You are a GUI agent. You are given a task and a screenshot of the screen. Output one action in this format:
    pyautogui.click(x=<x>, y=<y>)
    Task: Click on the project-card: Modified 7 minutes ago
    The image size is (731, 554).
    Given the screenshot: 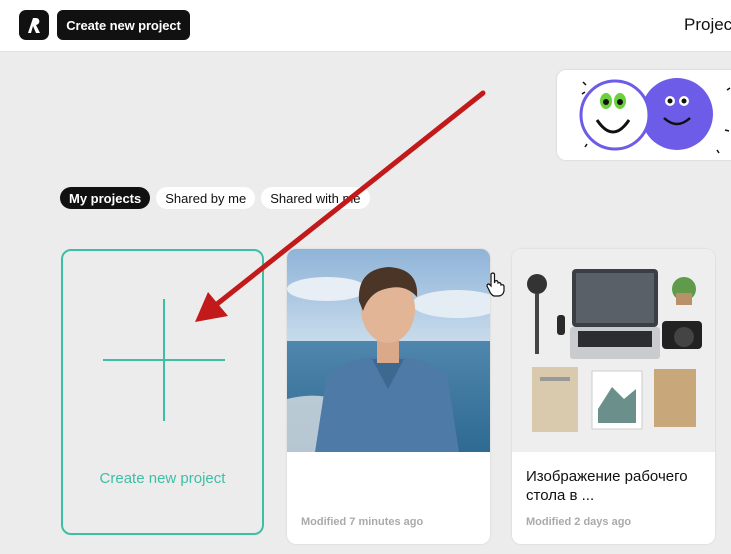 What is the action you would take?
    pyautogui.click(x=388, y=396)
    